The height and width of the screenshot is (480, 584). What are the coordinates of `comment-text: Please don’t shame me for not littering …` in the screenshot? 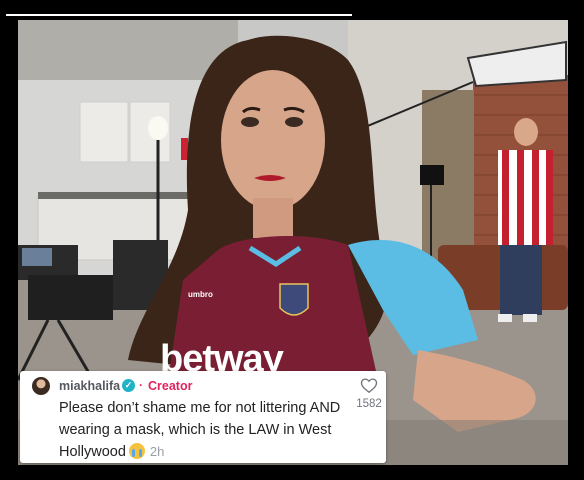 It's located at (200, 430).